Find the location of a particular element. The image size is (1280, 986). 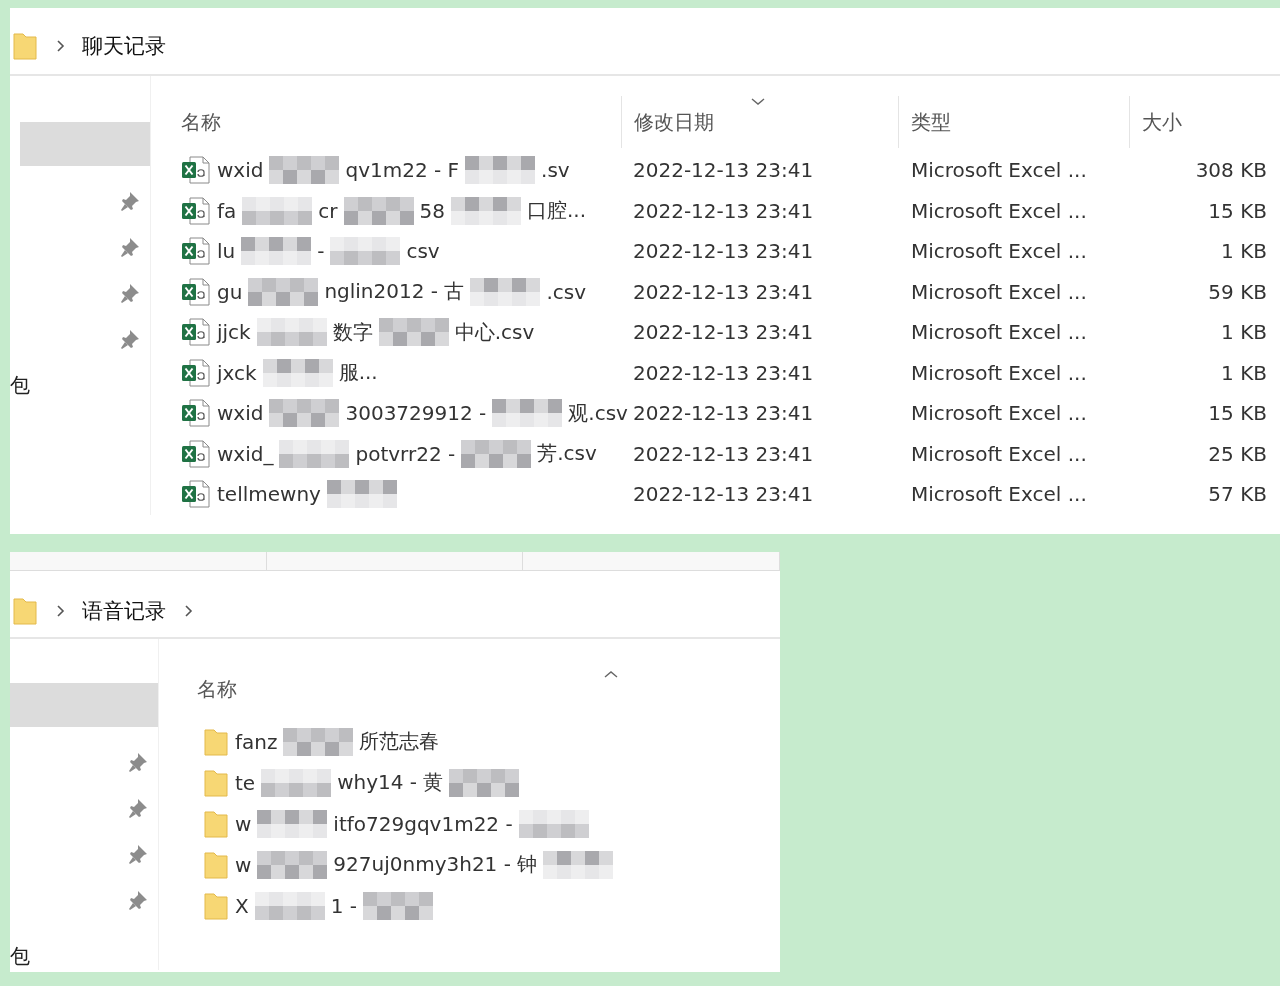

sort-caret-icon is located at coordinates (611, 674).